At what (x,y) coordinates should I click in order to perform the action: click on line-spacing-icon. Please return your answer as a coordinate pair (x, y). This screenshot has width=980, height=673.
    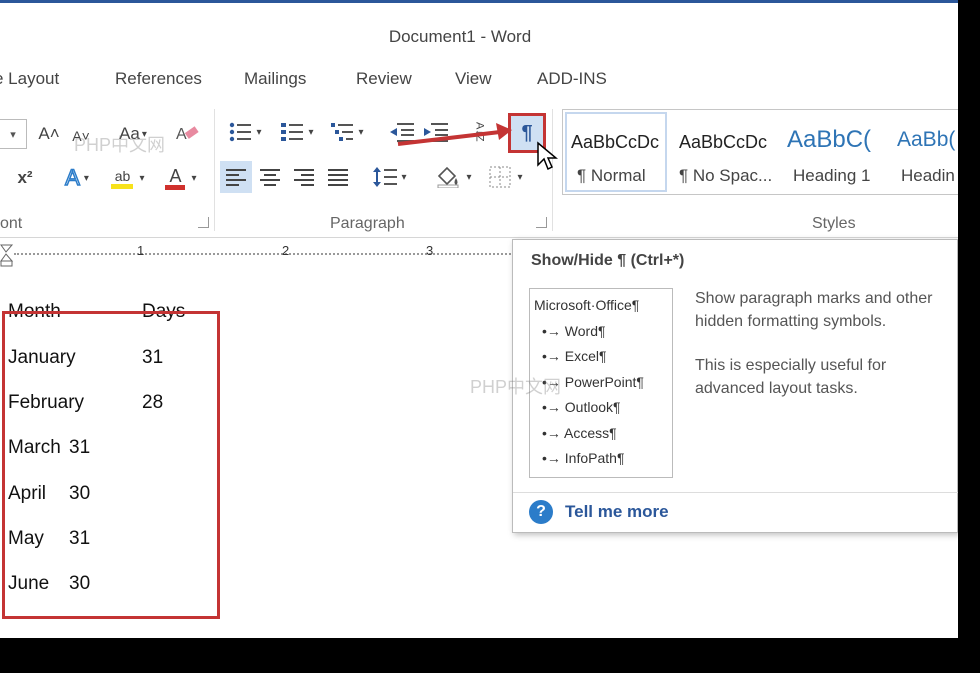
    Looking at the image, I should click on (385, 177).